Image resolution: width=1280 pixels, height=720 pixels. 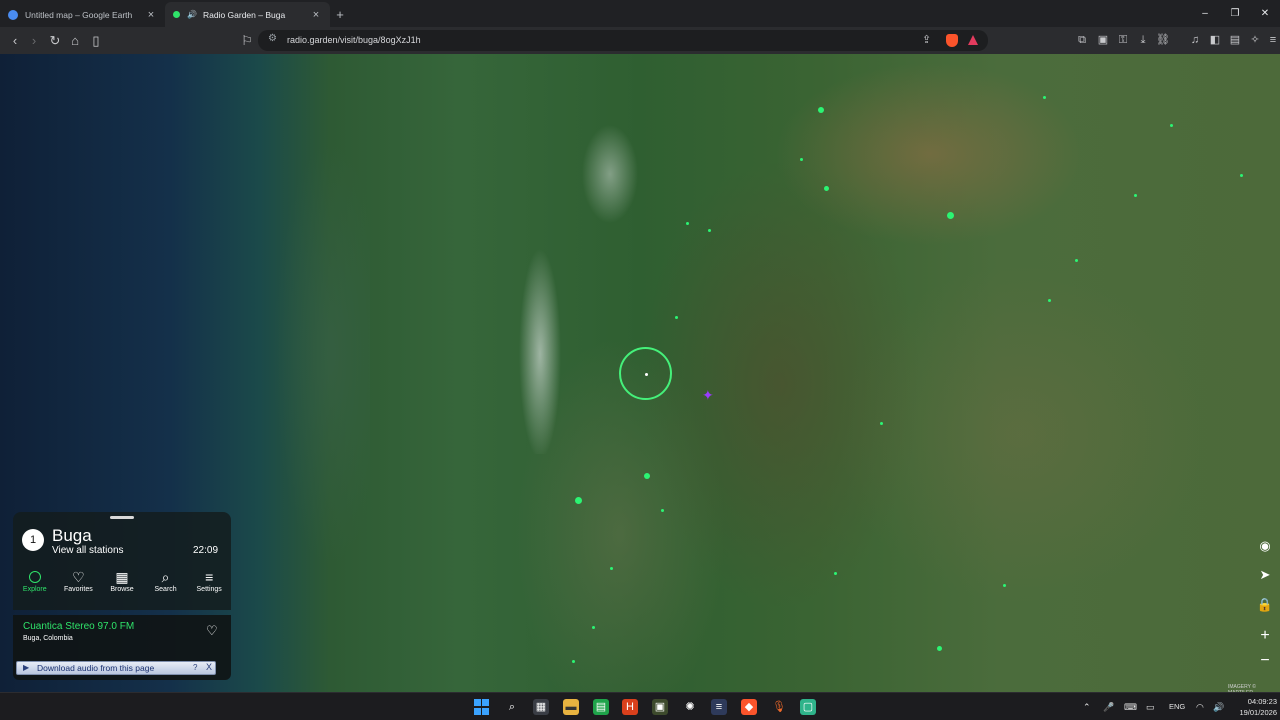 What do you see at coordinates (272, 38) in the screenshot?
I see `site-info-icon: ⚙` at bounding box center [272, 38].